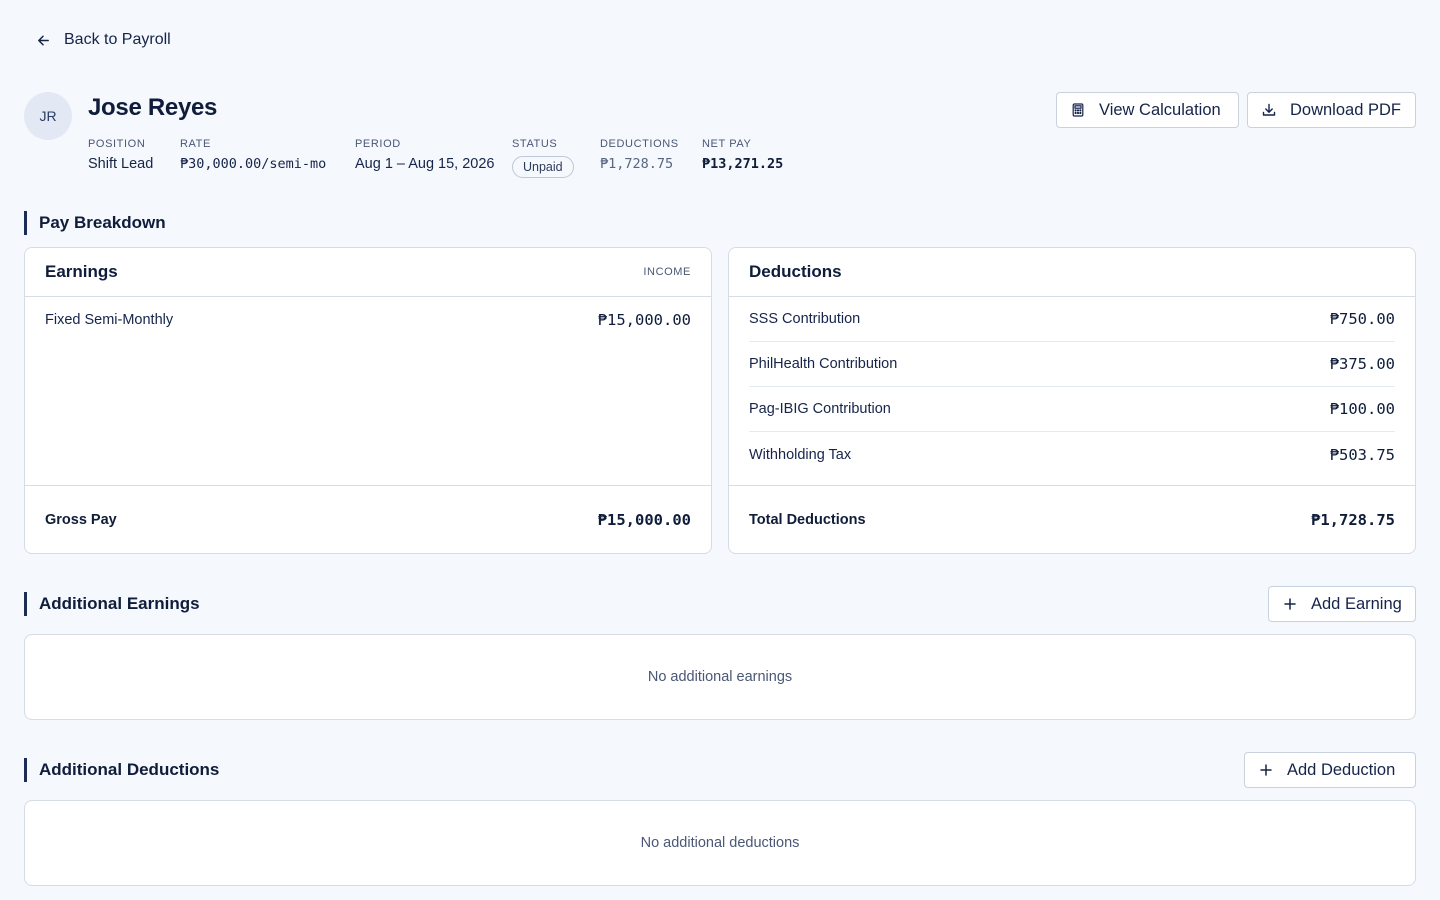  I want to click on meta-period: PERIOD Aug 1 – Aug 15, 2026, so click(425, 155).